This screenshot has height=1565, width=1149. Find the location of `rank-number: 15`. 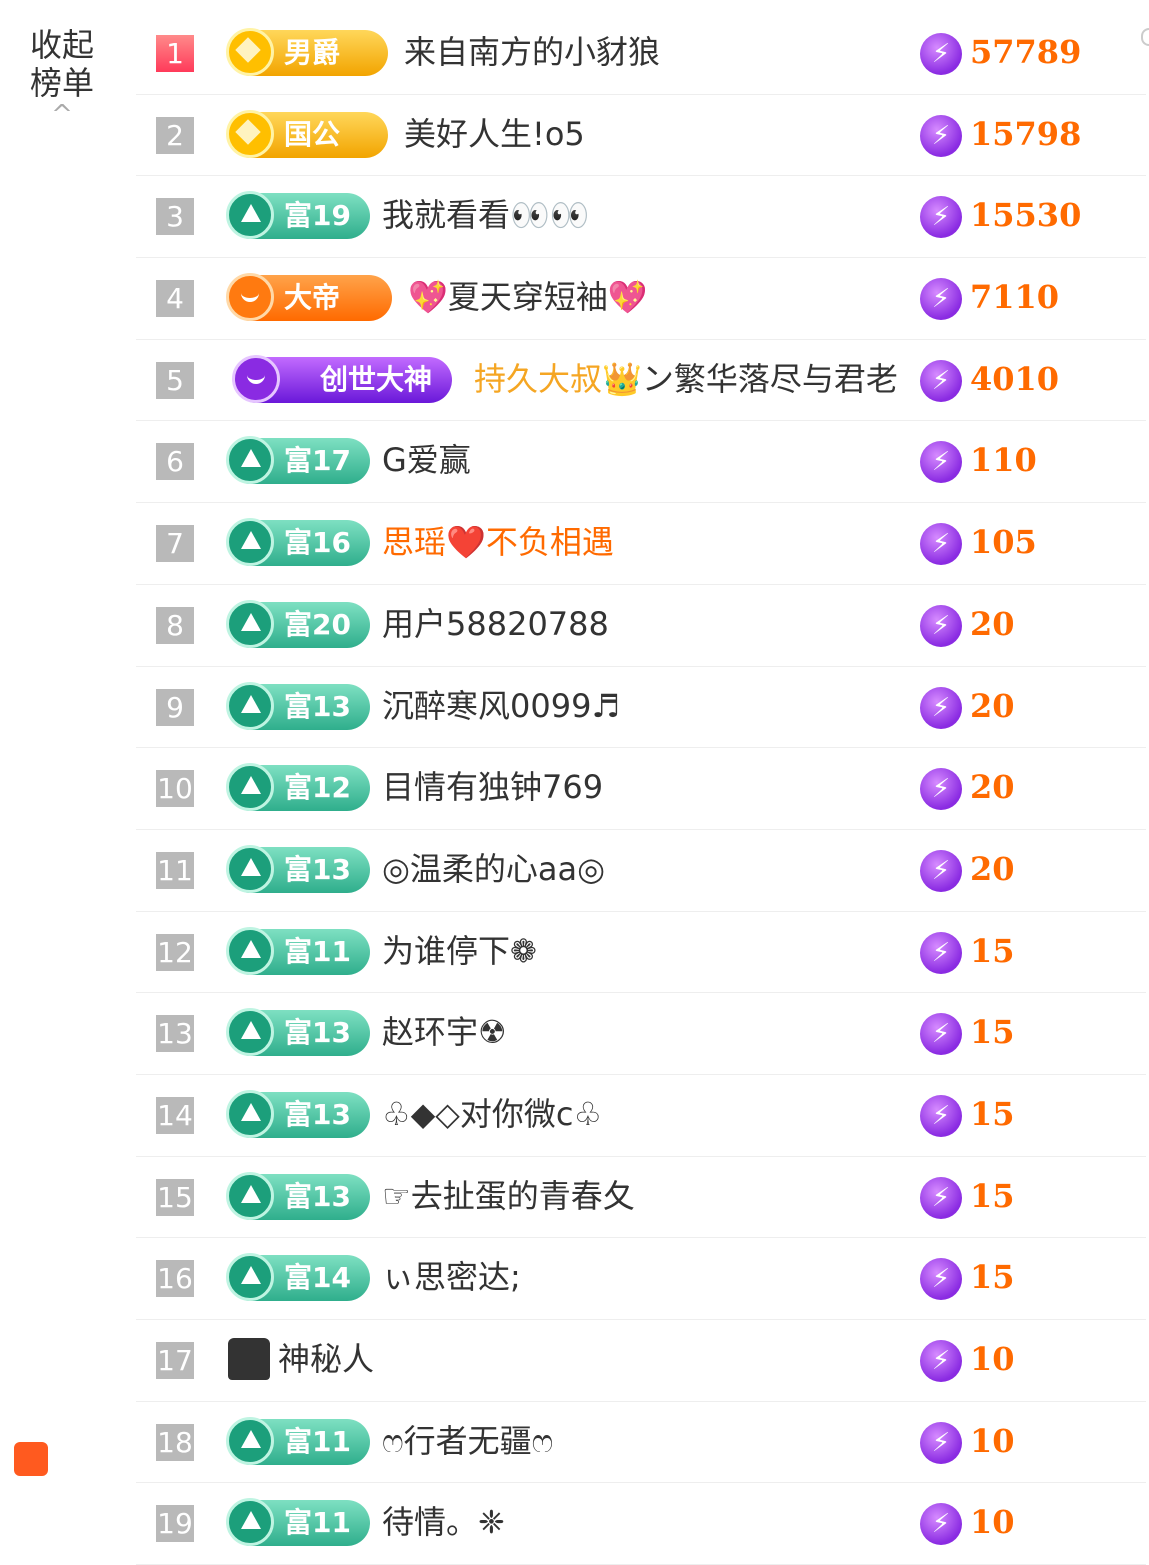

rank-number: 15 is located at coordinates (175, 1197).